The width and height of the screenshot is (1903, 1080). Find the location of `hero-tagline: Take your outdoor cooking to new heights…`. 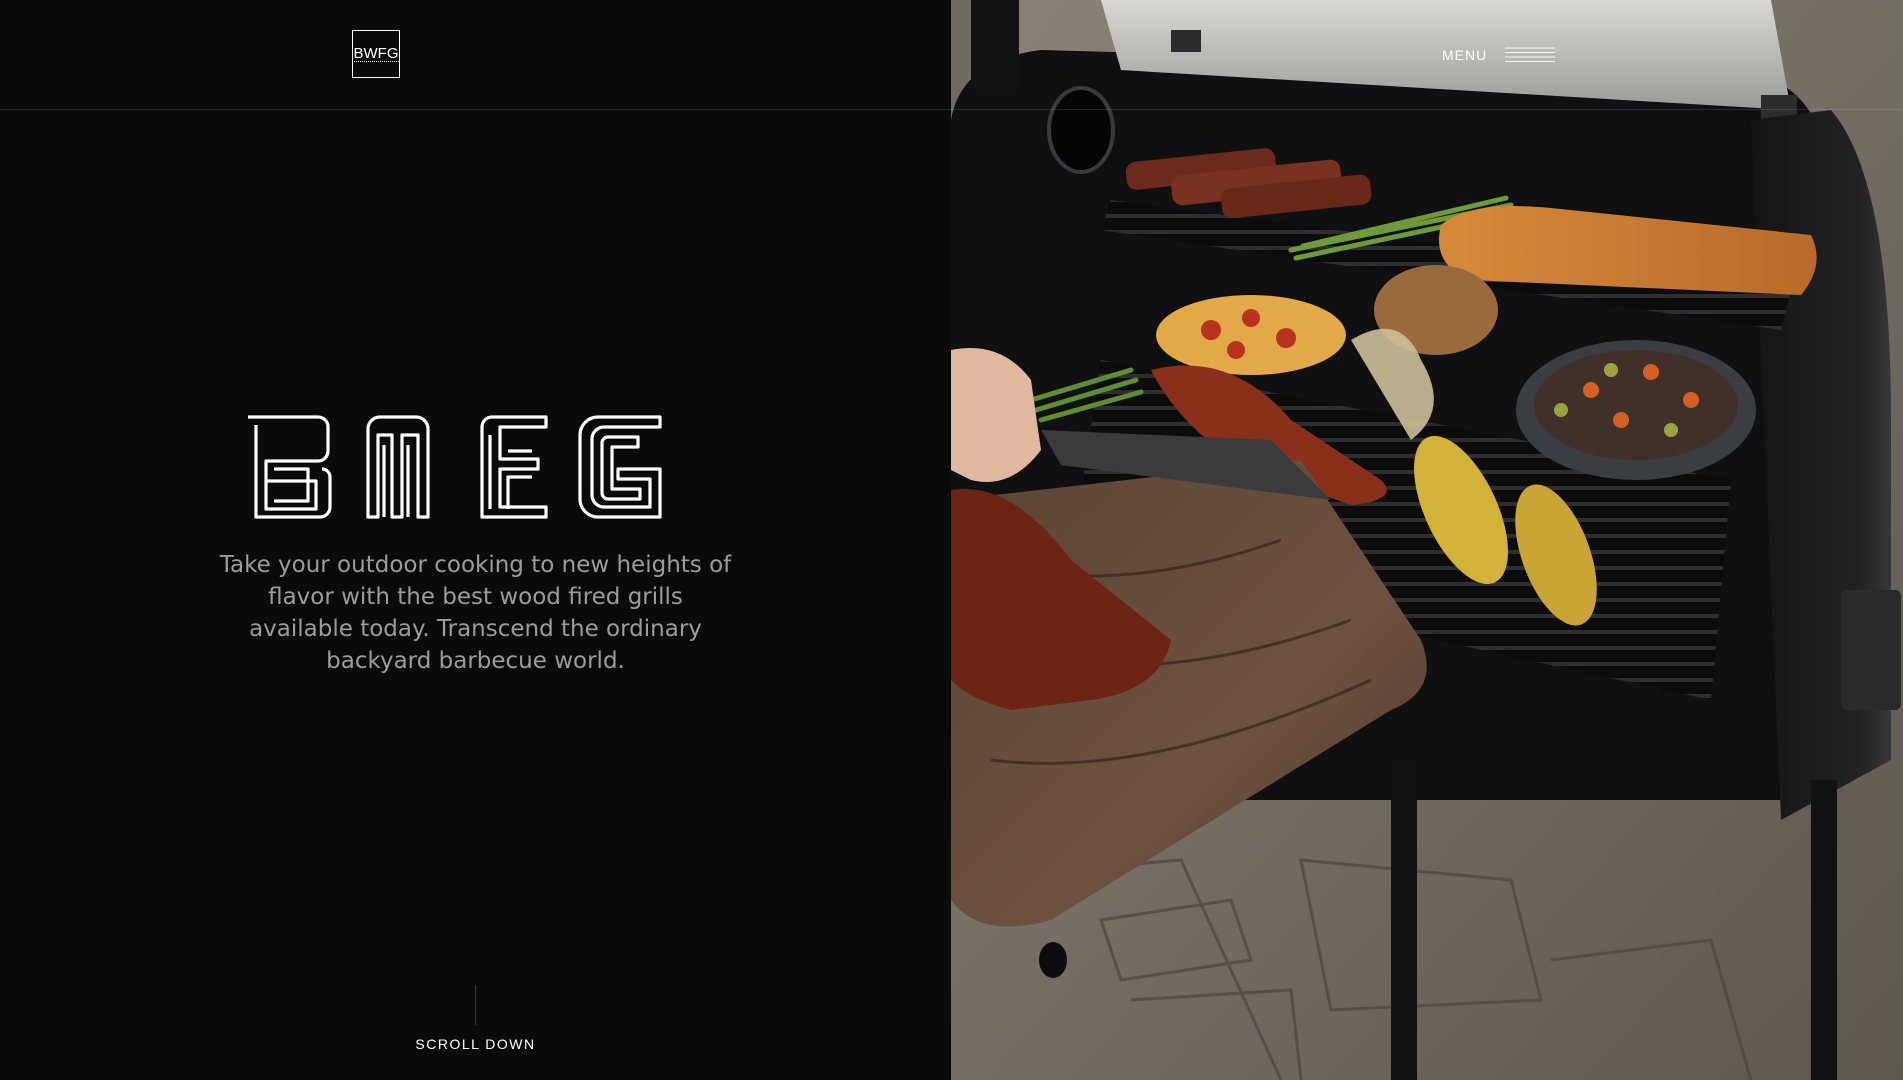

hero-tagline: Take your outdoor cooking to new heights… is located at coordinates (475, 613).